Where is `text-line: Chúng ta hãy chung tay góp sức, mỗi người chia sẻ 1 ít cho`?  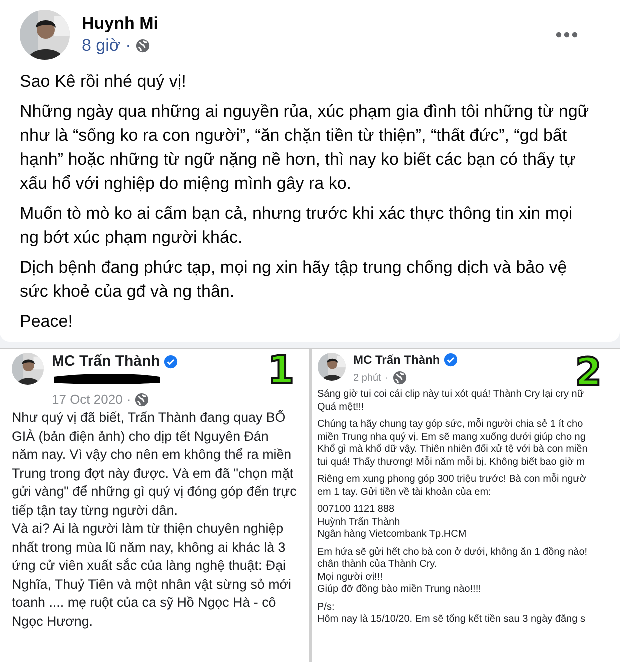 text-line: Chúng ta hãy chung tay góp sức, mỗi người chia sẻ 1 ít cho is located at coordinates (451, 425).